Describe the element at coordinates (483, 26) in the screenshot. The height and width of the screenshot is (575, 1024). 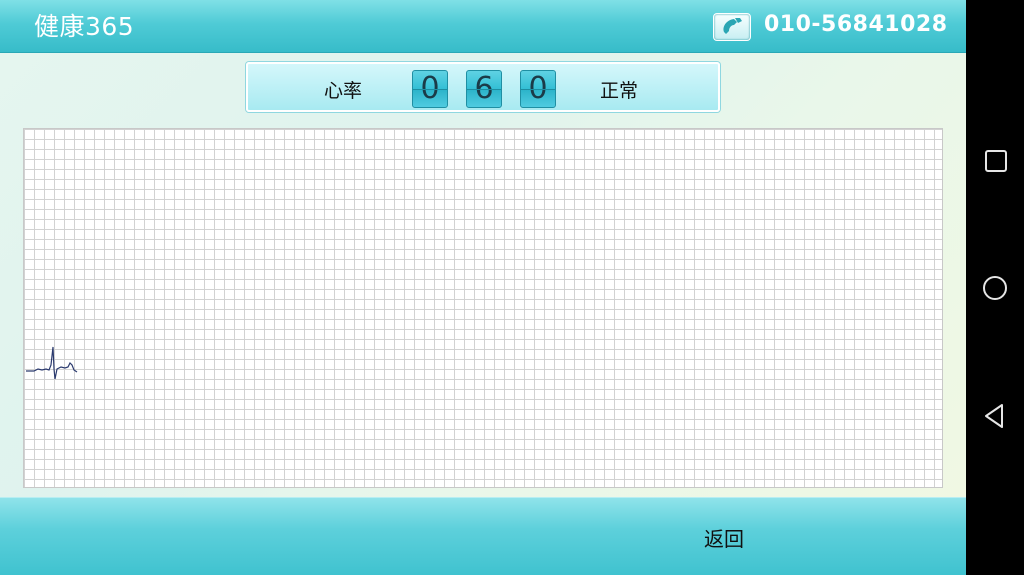
I see `title-bar: 健康365 010-56841028` at that location.